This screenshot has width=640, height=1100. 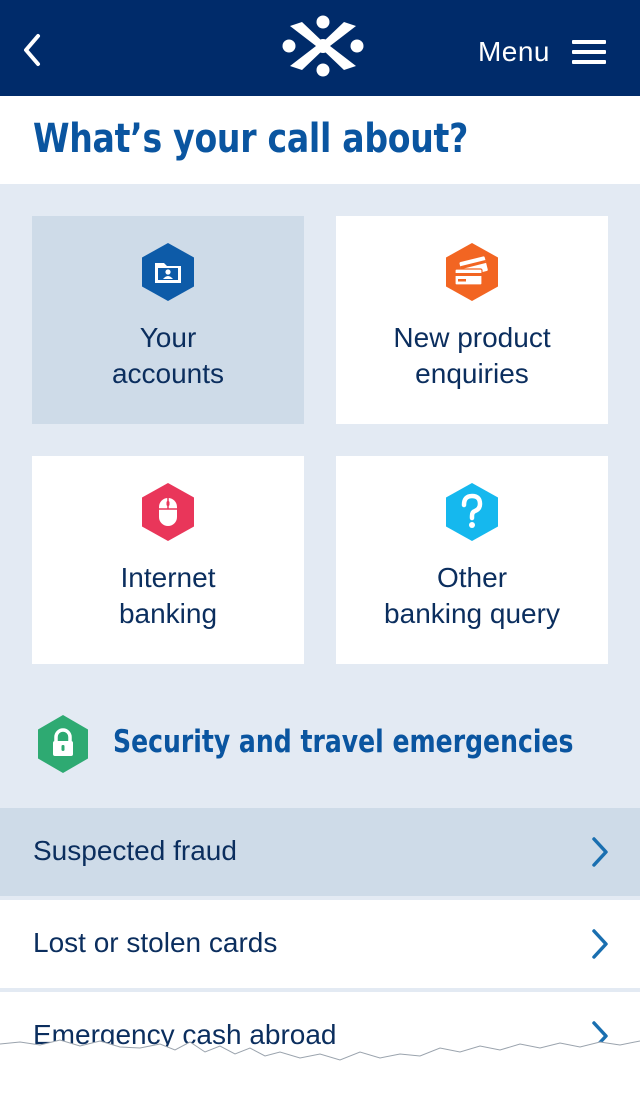 What do you see at coordinates (168, 577) in the screenshot?
I see `tile-label-line: Internet` at bounding box center [168, 577].